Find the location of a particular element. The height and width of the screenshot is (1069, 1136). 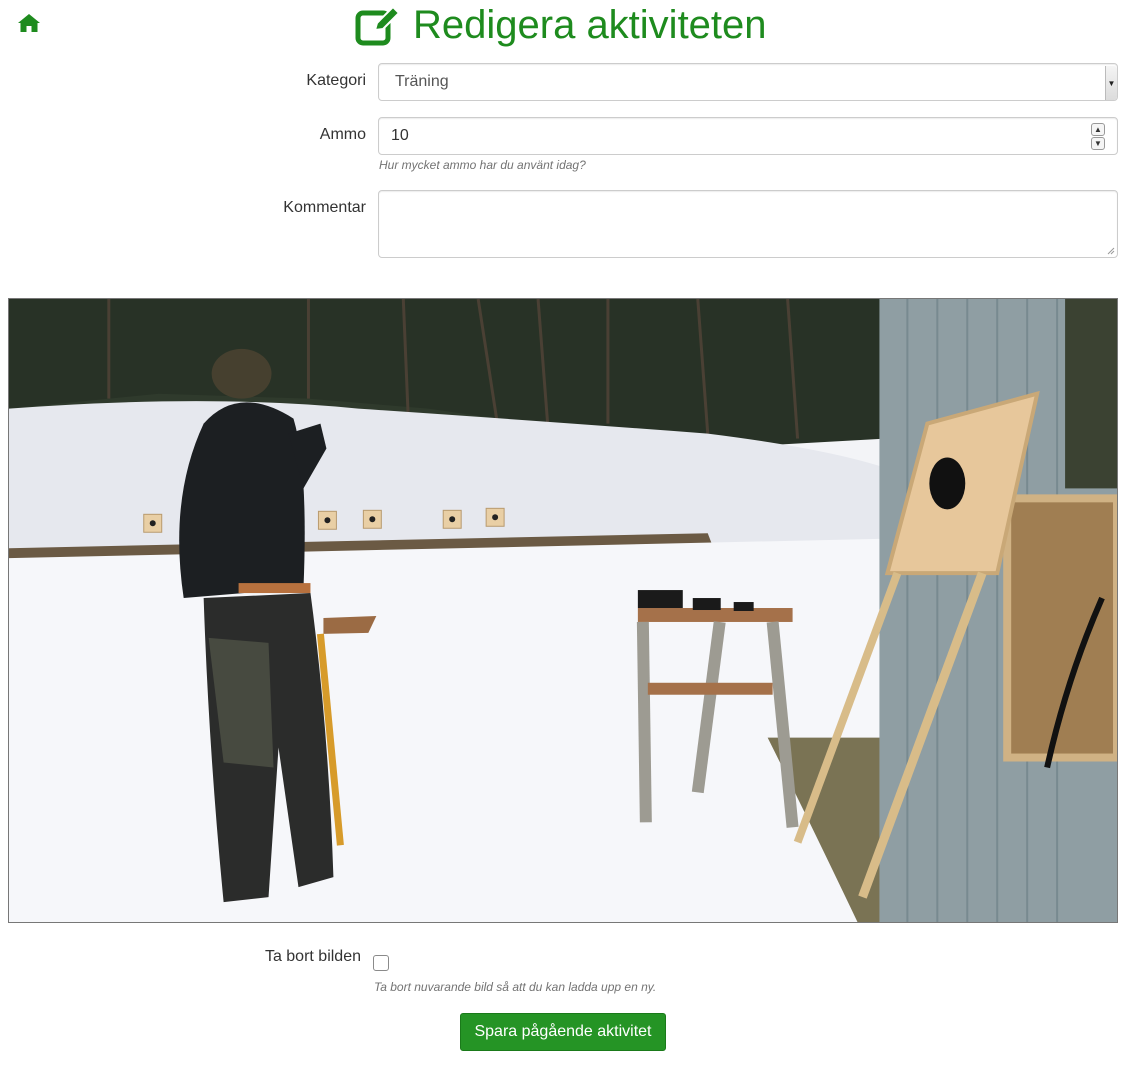

page-title: Redigera aktiviteten is located at coordinates (561, 25).